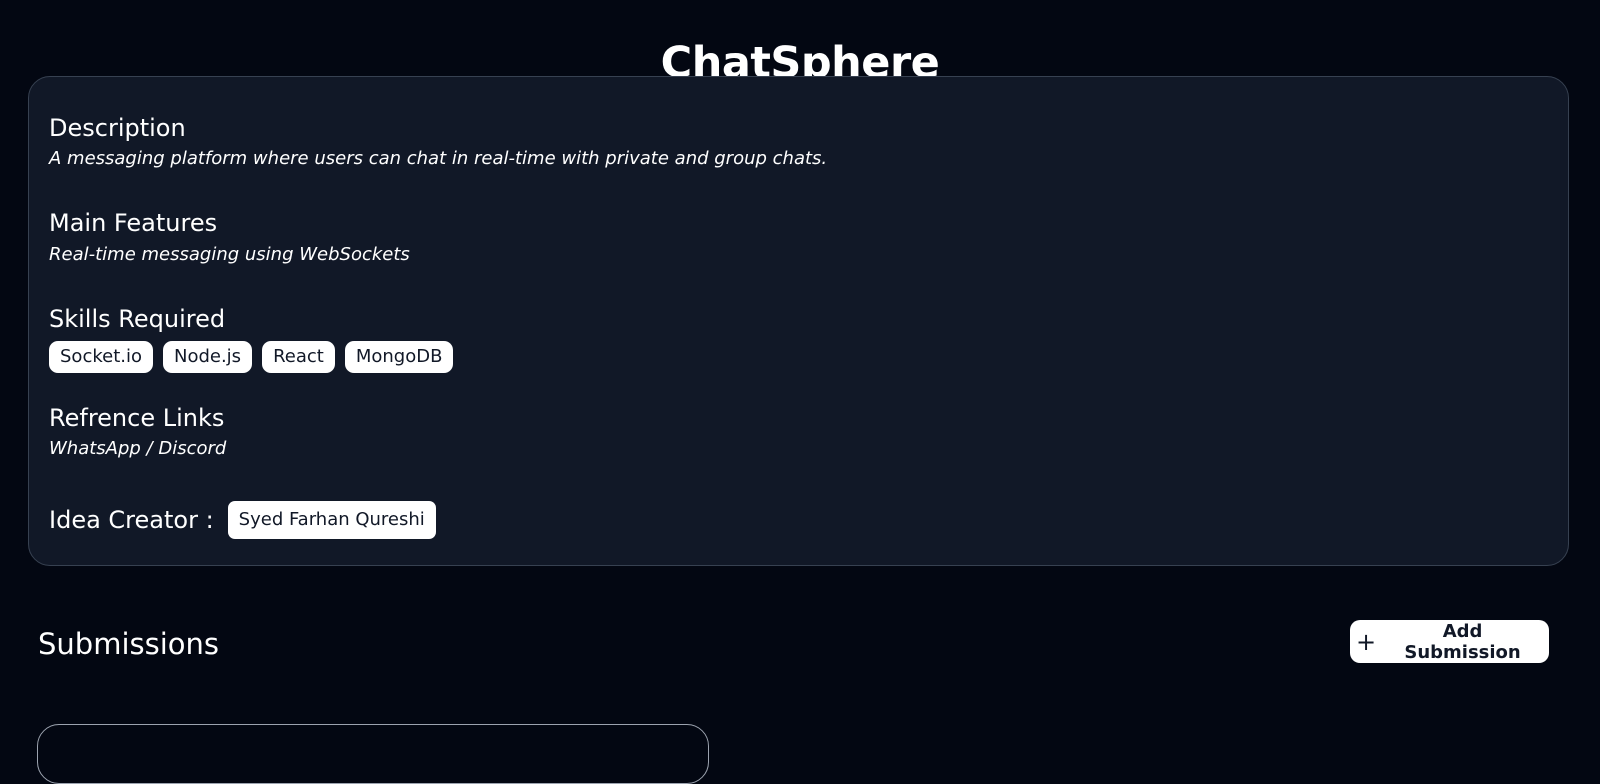 This screenshot has width=1600, height=784. I want to click on plus-icon: +, so click(1366, 641).